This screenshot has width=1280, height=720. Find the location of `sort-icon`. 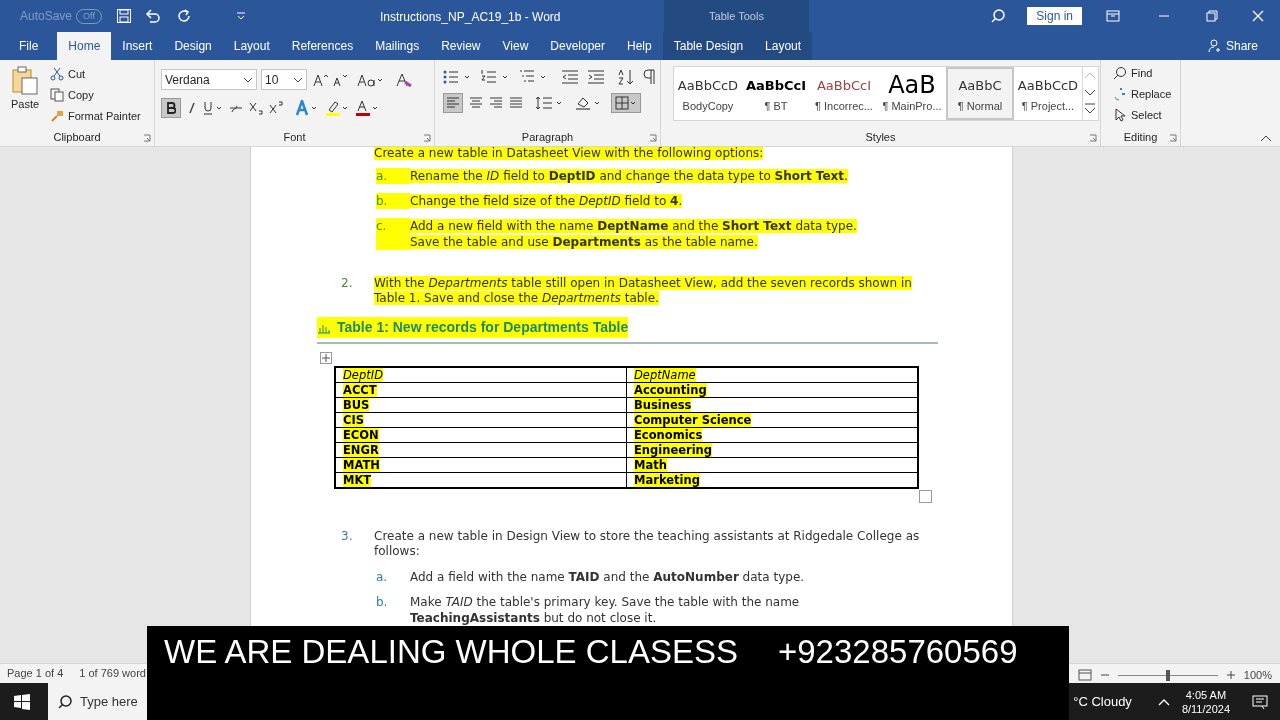

sort-icon is located at coordinates (626, 77).